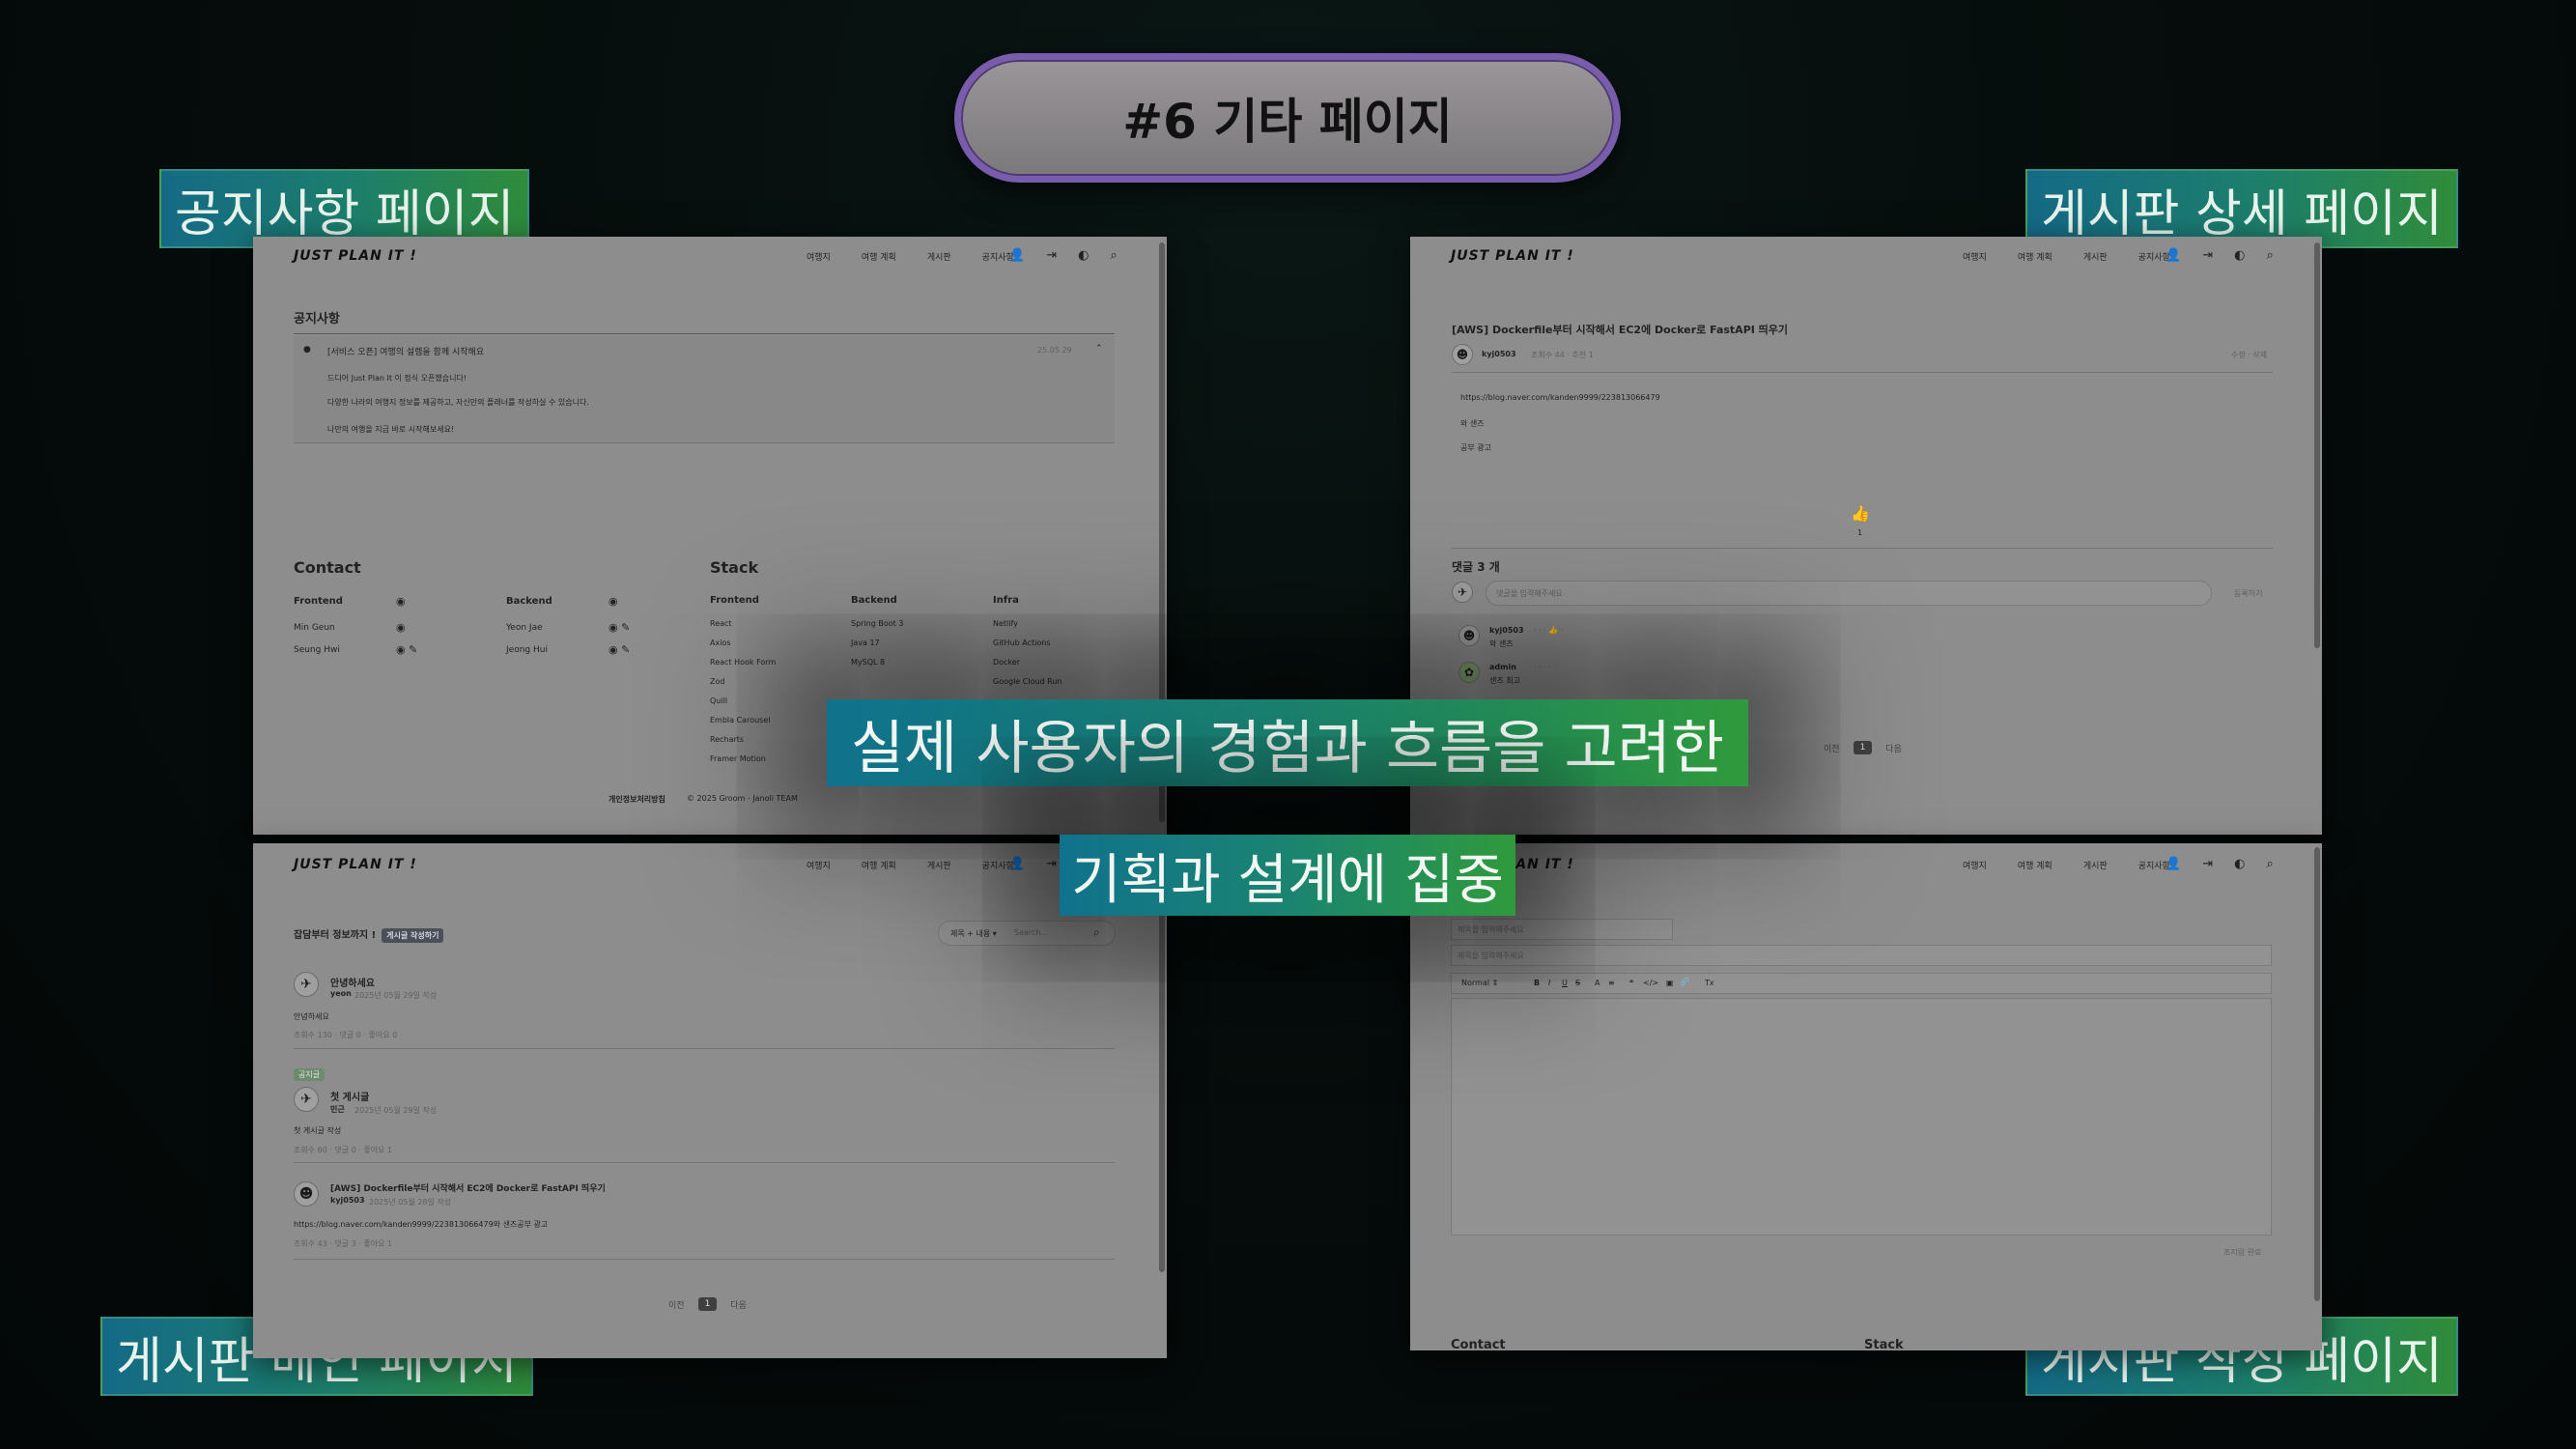 The height and width of the screenshot is (1449, 2576). What do you see at coordinates (405, 351) in the screenshot?
I see `notice-item-title: [서비스 오픈] 여행의 설렘을 함께 시작해요` at bounding box center [405, 351].